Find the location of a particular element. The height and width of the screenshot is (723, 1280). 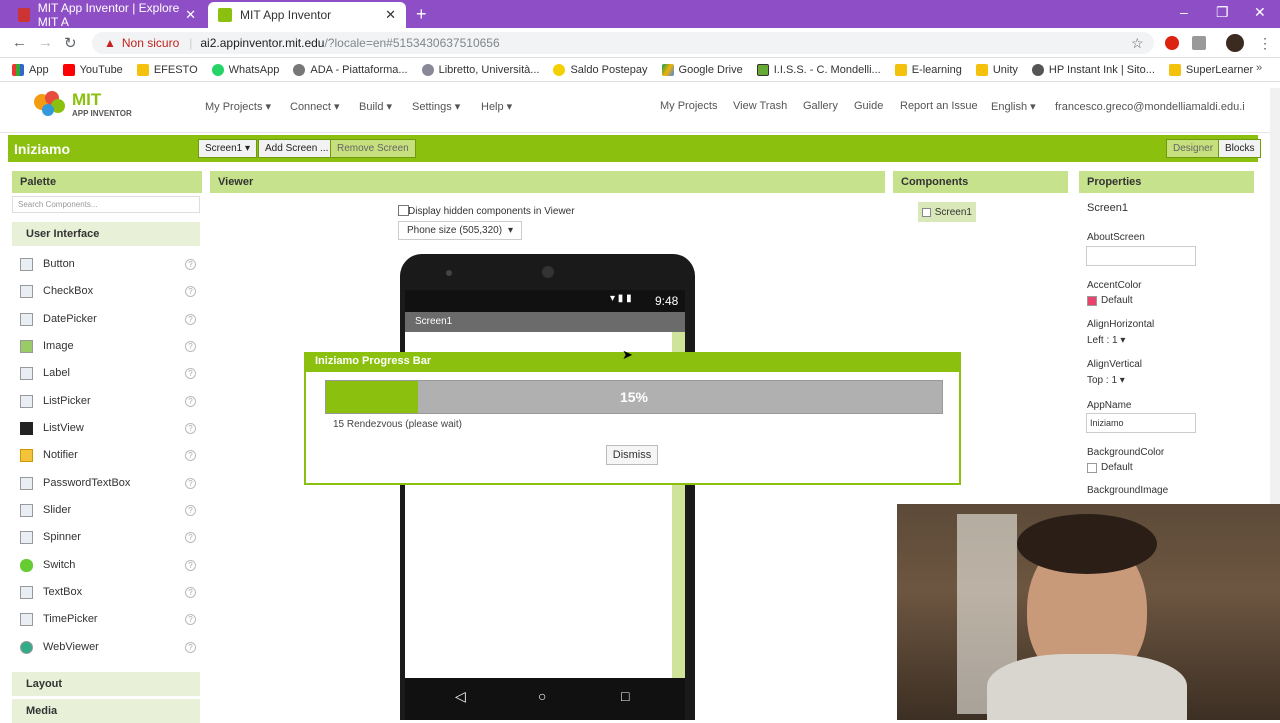

bookmark-elearning: E-learning is located at coordinates (928, 69).